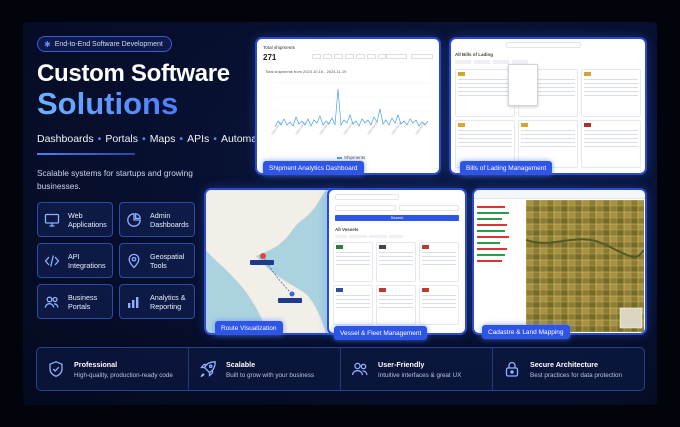 The height and width of the screenshot is (427, 680). I want to click on accent-divider, so click(86, 154).